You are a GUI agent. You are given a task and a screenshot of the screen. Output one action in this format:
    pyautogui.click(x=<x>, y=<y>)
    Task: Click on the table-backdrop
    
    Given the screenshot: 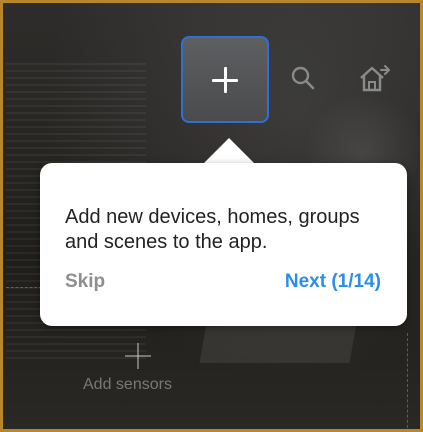 What is the action you would take?
    pyautogui.click(x=278, y=343)
    